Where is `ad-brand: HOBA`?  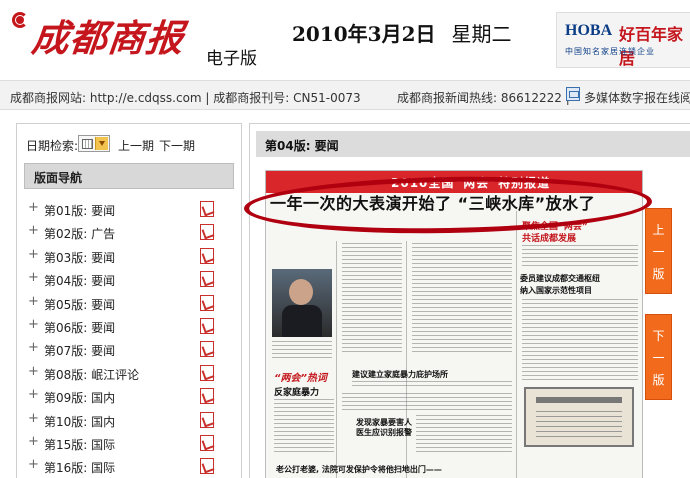
ad-brand: HOBA is located at coordinates (589, 30).